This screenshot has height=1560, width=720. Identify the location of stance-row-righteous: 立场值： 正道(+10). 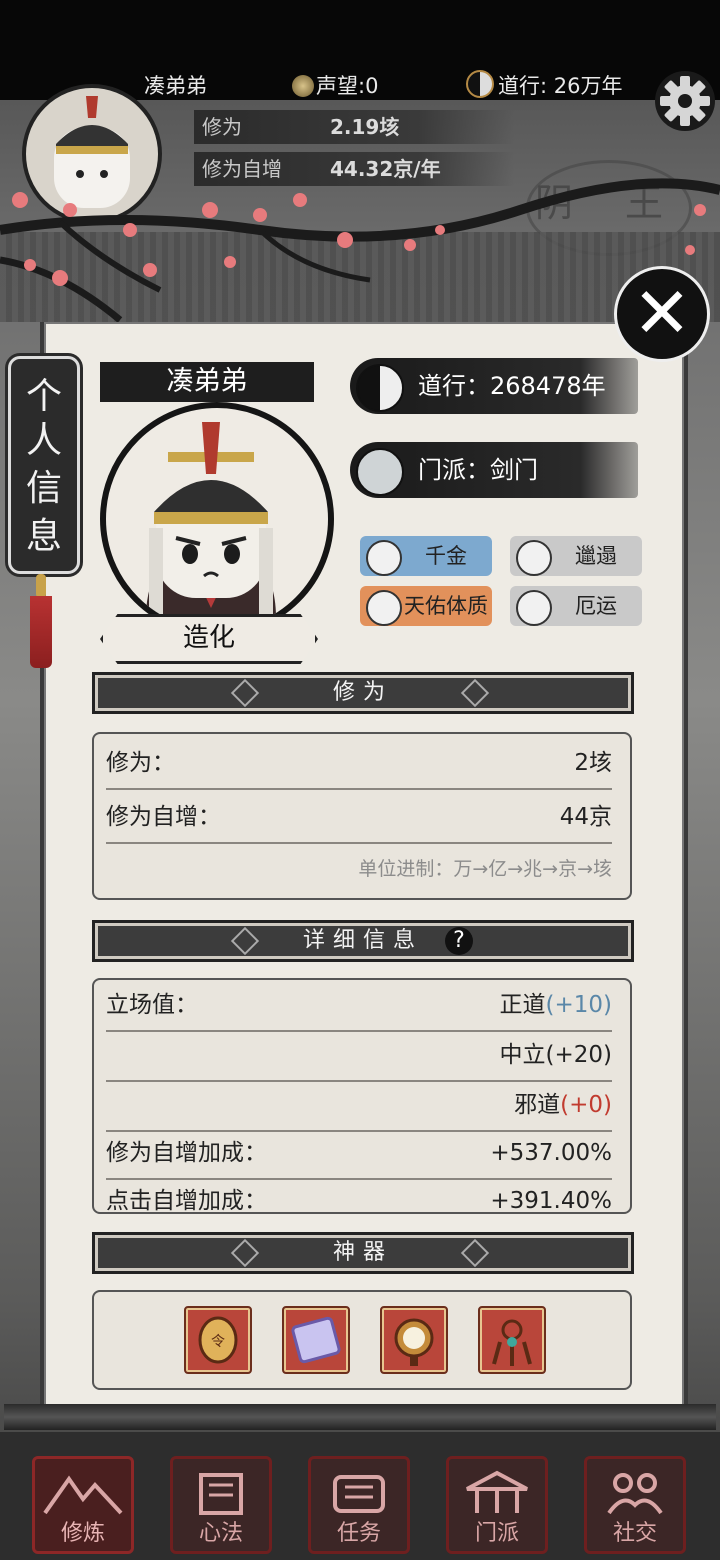
(359, 1006).